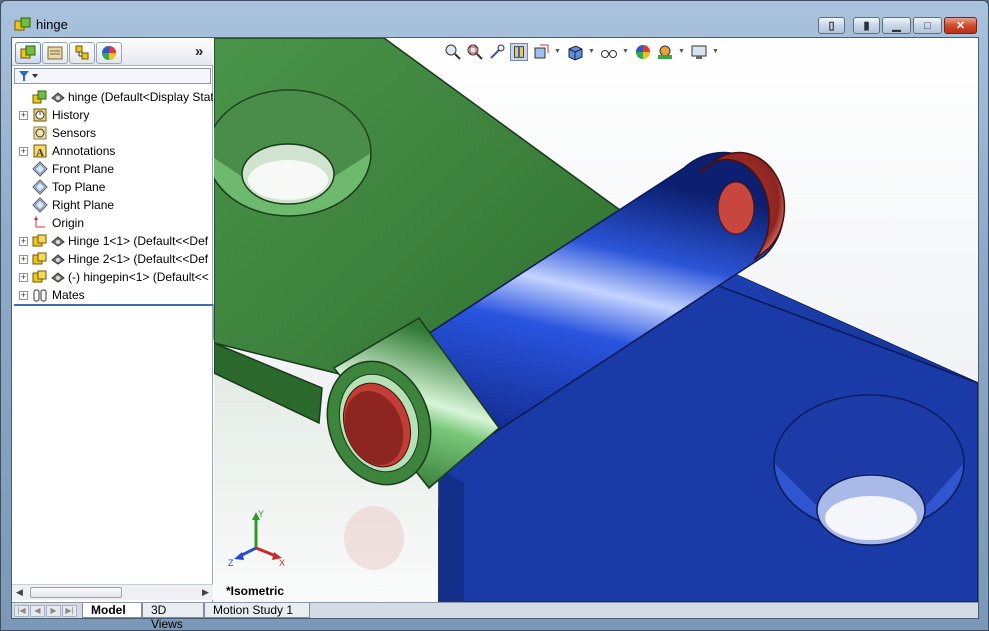 Image resolution: width=989 pixels, height=631 pixels. What do you see at coordinates (112, 133) in the screenshot?
I see `tree-item: Sensors` at bounding box center [112, 133].